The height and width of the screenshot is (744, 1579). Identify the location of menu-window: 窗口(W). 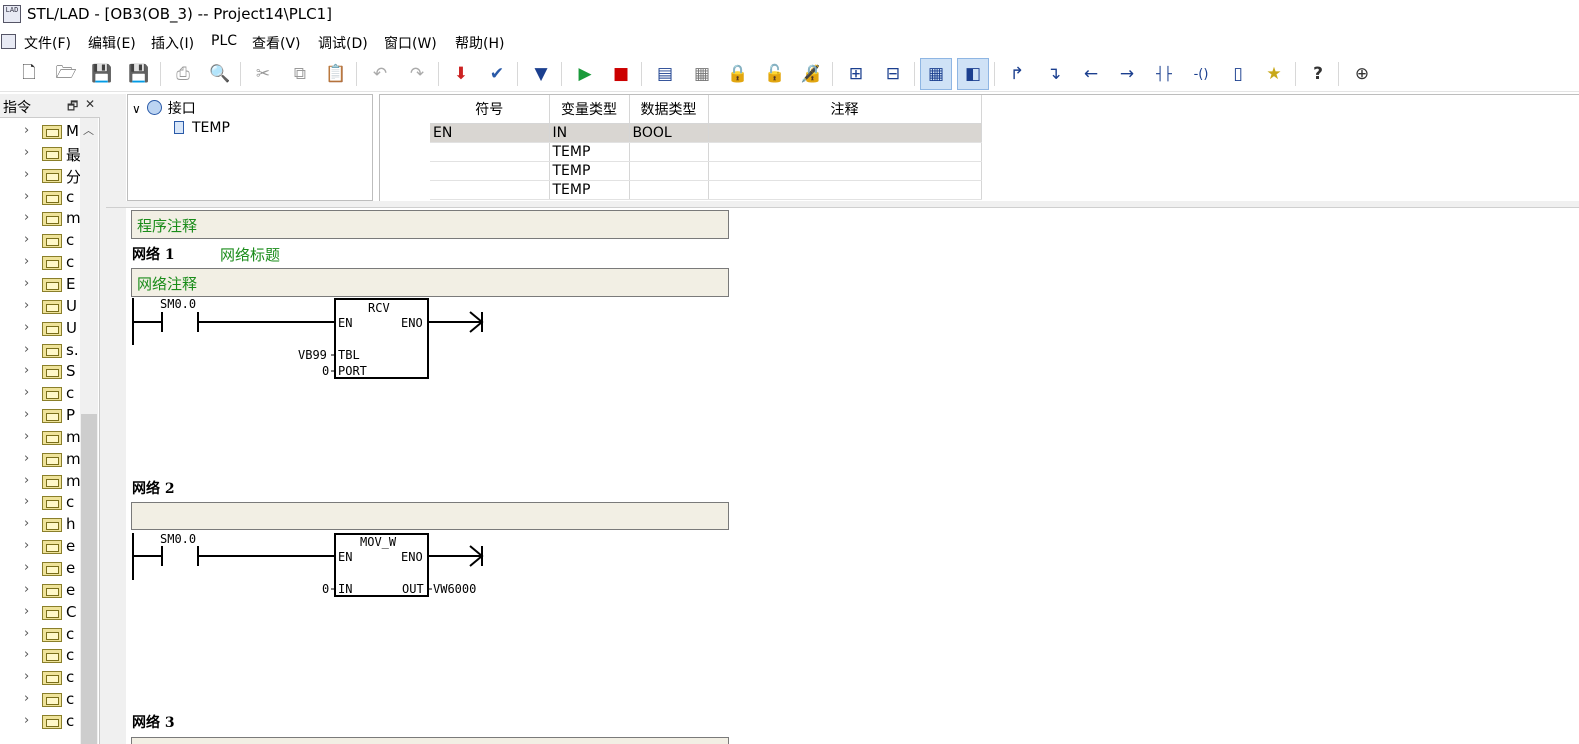
(410, 43).